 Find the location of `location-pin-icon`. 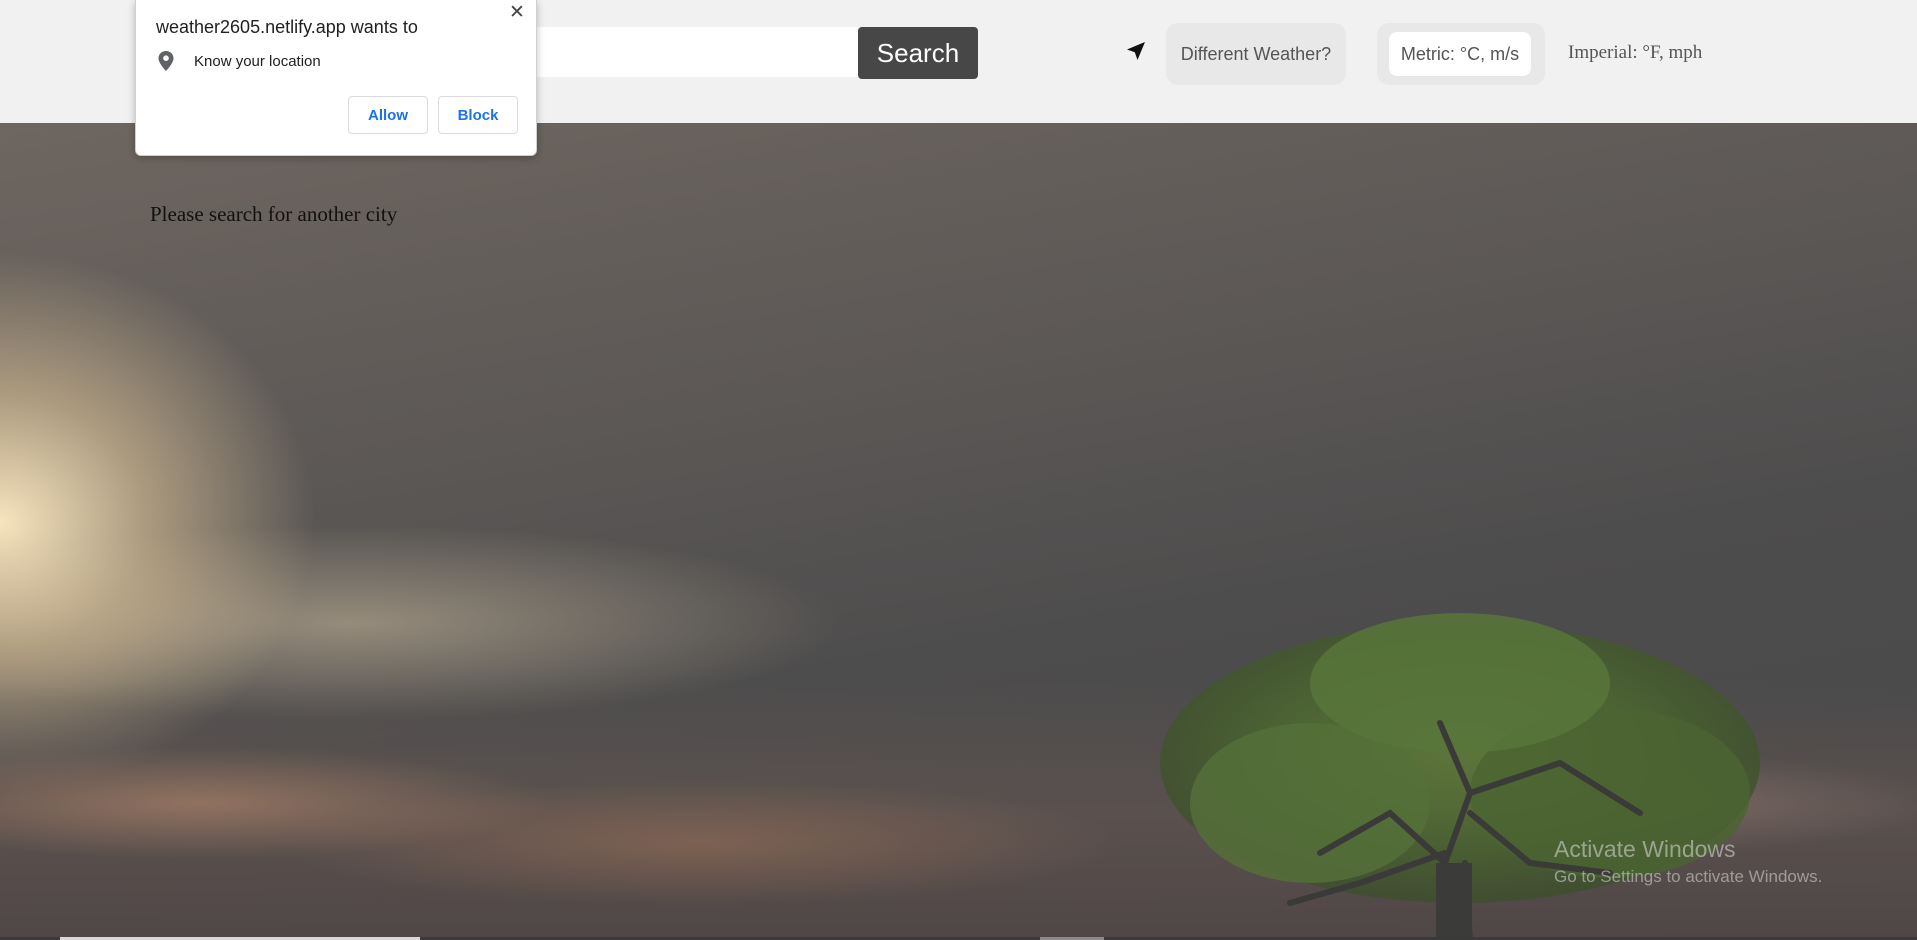

location-pin-icon is located at coordinates (166, 61).